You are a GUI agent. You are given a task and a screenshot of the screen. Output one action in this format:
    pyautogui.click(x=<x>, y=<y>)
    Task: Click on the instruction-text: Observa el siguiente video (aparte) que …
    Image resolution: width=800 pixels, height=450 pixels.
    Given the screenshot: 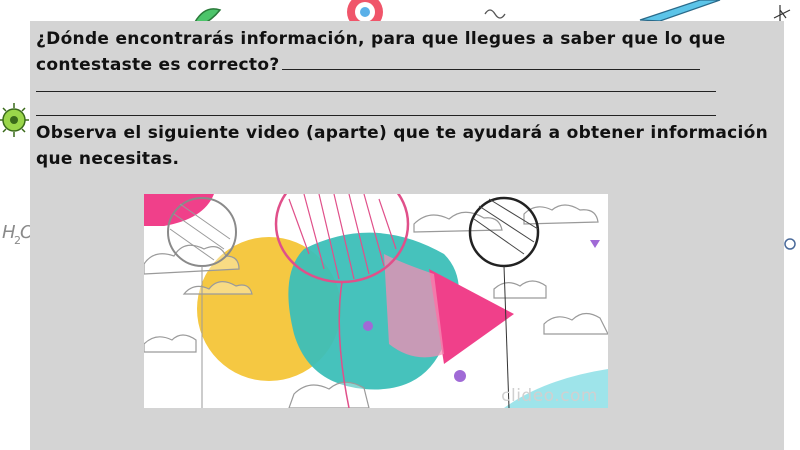 What is the action you would take?
    pyautogui.click(x=402, y=146)
    